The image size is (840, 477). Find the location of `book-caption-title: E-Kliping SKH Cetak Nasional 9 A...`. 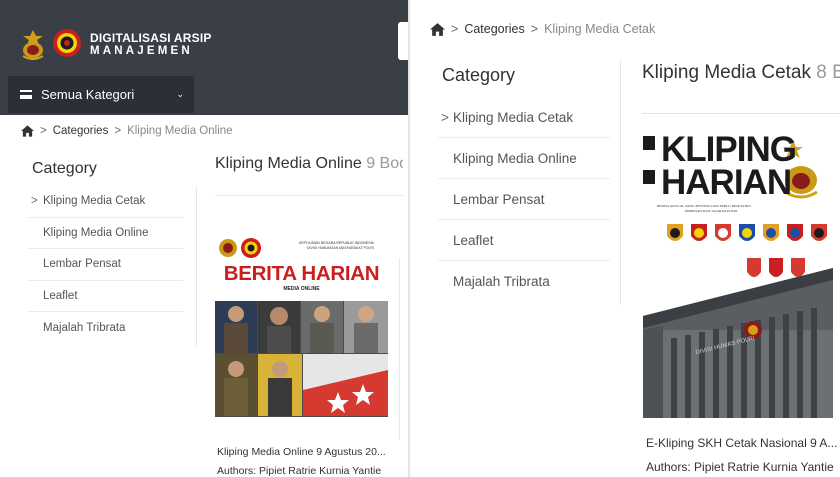

book-caption-title: E-Kliping SKH Cetak Nasional 9 A... is located at coordinates (741, 443).